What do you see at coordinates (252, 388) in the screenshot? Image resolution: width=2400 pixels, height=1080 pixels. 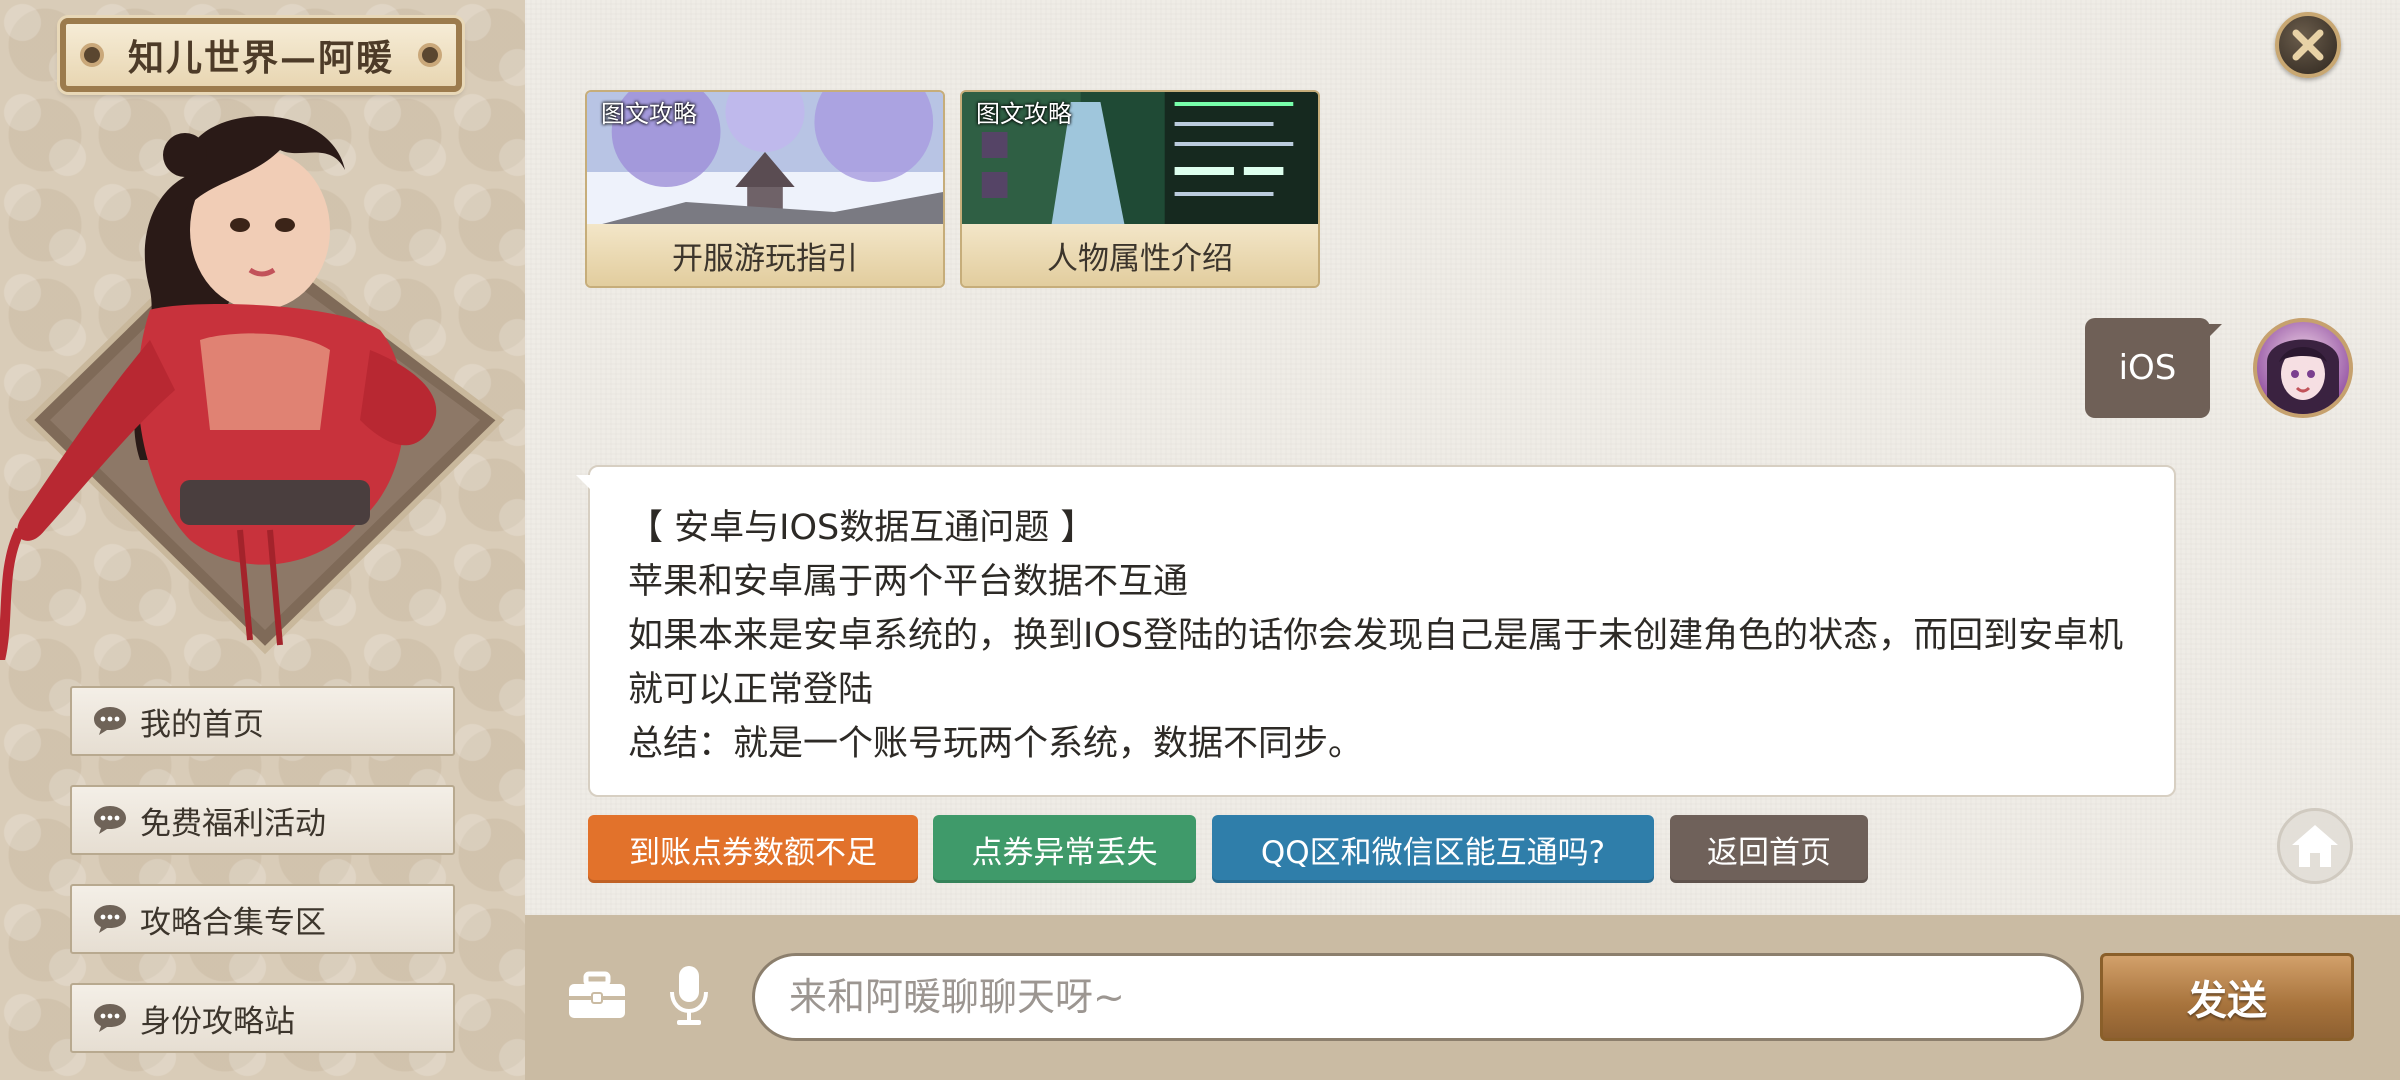 I see `character-portrait` at bounding box center [252, 388].